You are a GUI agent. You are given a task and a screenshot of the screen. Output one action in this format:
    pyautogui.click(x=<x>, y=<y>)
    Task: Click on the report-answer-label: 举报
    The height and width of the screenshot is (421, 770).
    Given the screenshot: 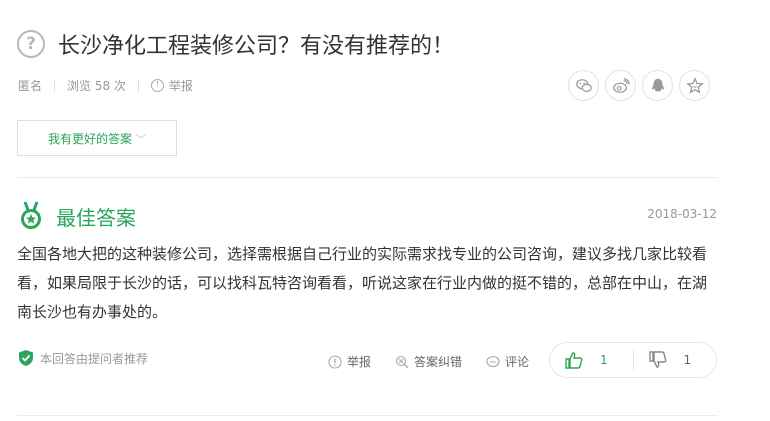 What is the action you would take?
    pyautogui.click(x=359, y=362)
    